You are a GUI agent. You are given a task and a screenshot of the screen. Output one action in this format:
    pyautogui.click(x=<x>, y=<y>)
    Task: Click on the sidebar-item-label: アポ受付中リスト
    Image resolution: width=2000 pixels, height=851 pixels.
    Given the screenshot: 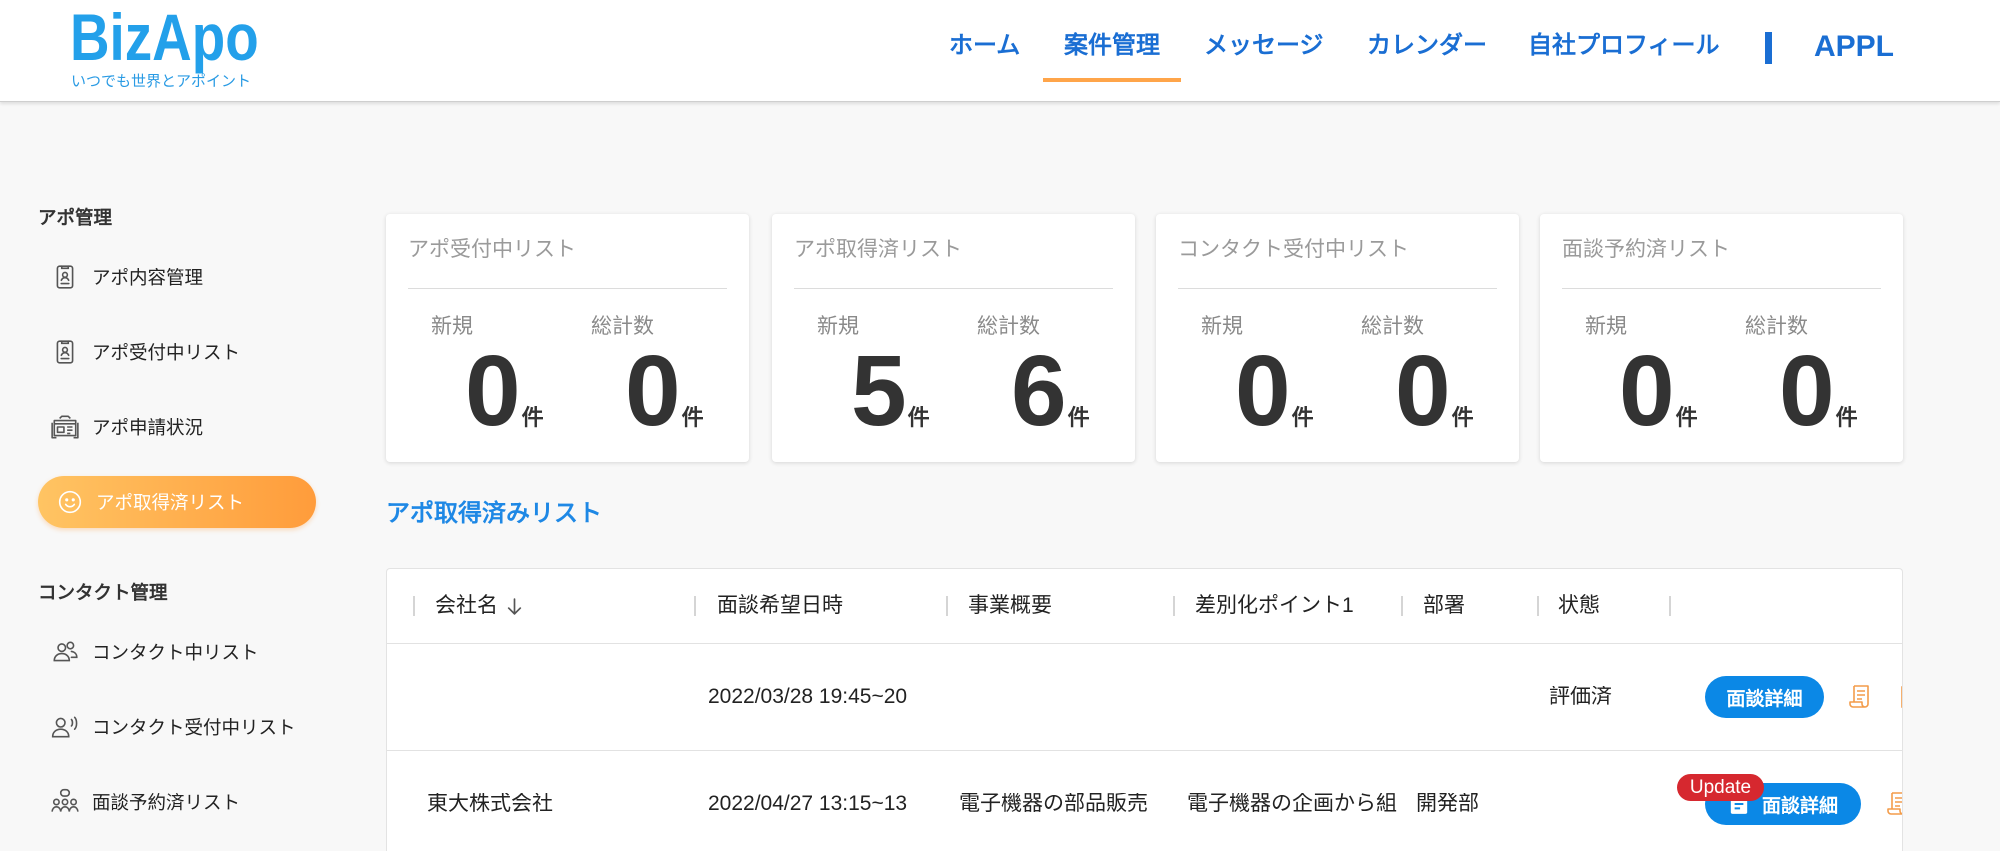 What is the action you would take?
    pyautogui.click(x=166, y=352)
    